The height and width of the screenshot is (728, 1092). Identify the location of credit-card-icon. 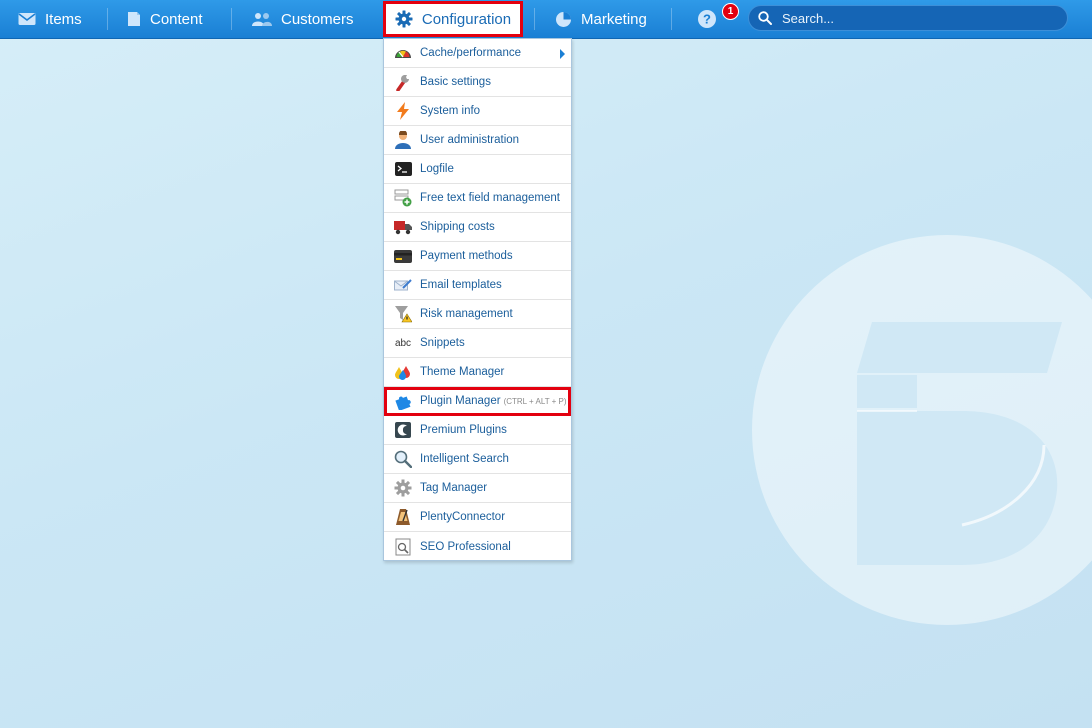
(403, 256).